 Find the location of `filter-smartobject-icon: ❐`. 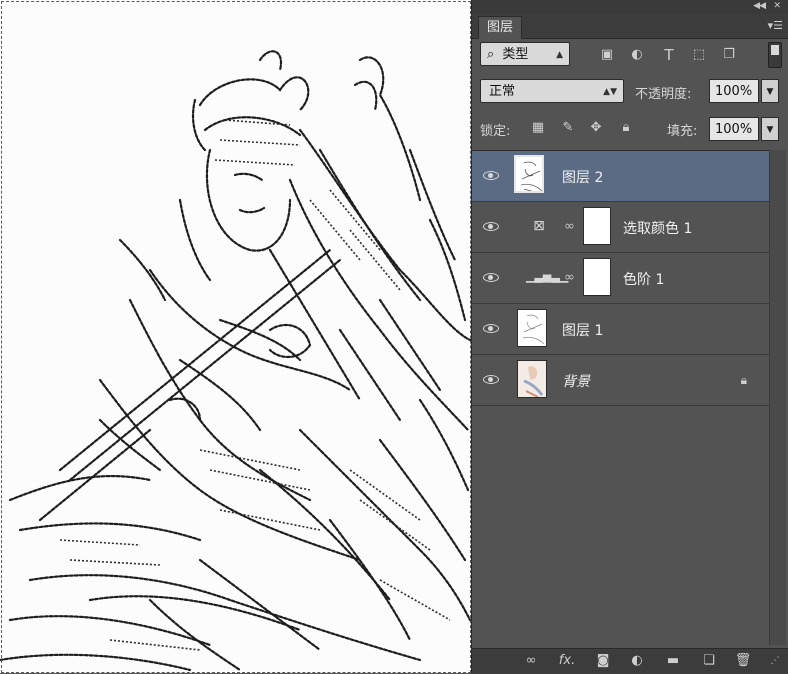

filter-smartobject-icon: ❐ is located at coordinates (729, 55).